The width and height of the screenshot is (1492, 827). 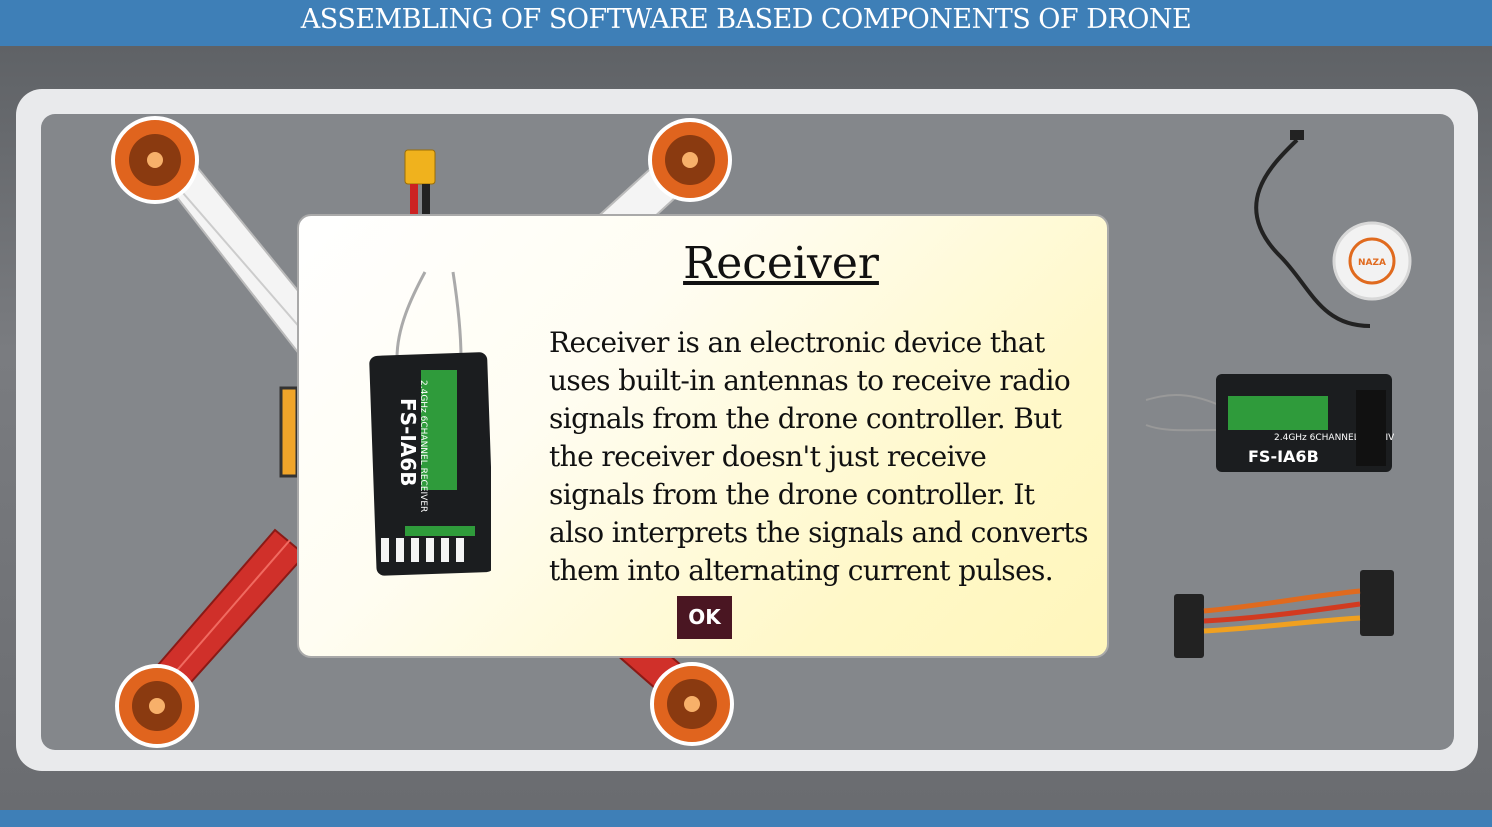 I want to click on xt60-connector, so click(x=420, y=181).